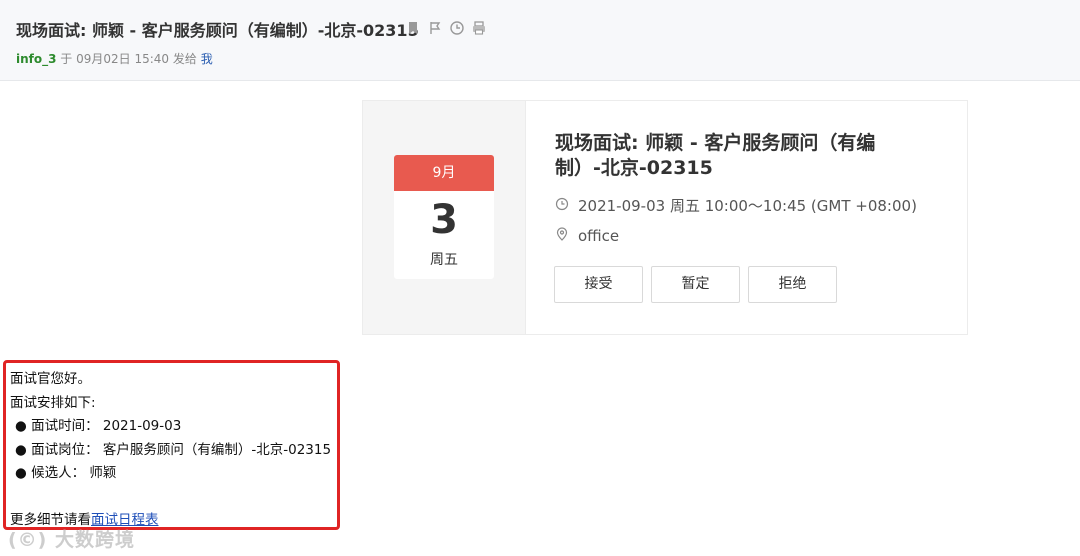  I want to click on calendar-month: 9月, so click(444, 173).